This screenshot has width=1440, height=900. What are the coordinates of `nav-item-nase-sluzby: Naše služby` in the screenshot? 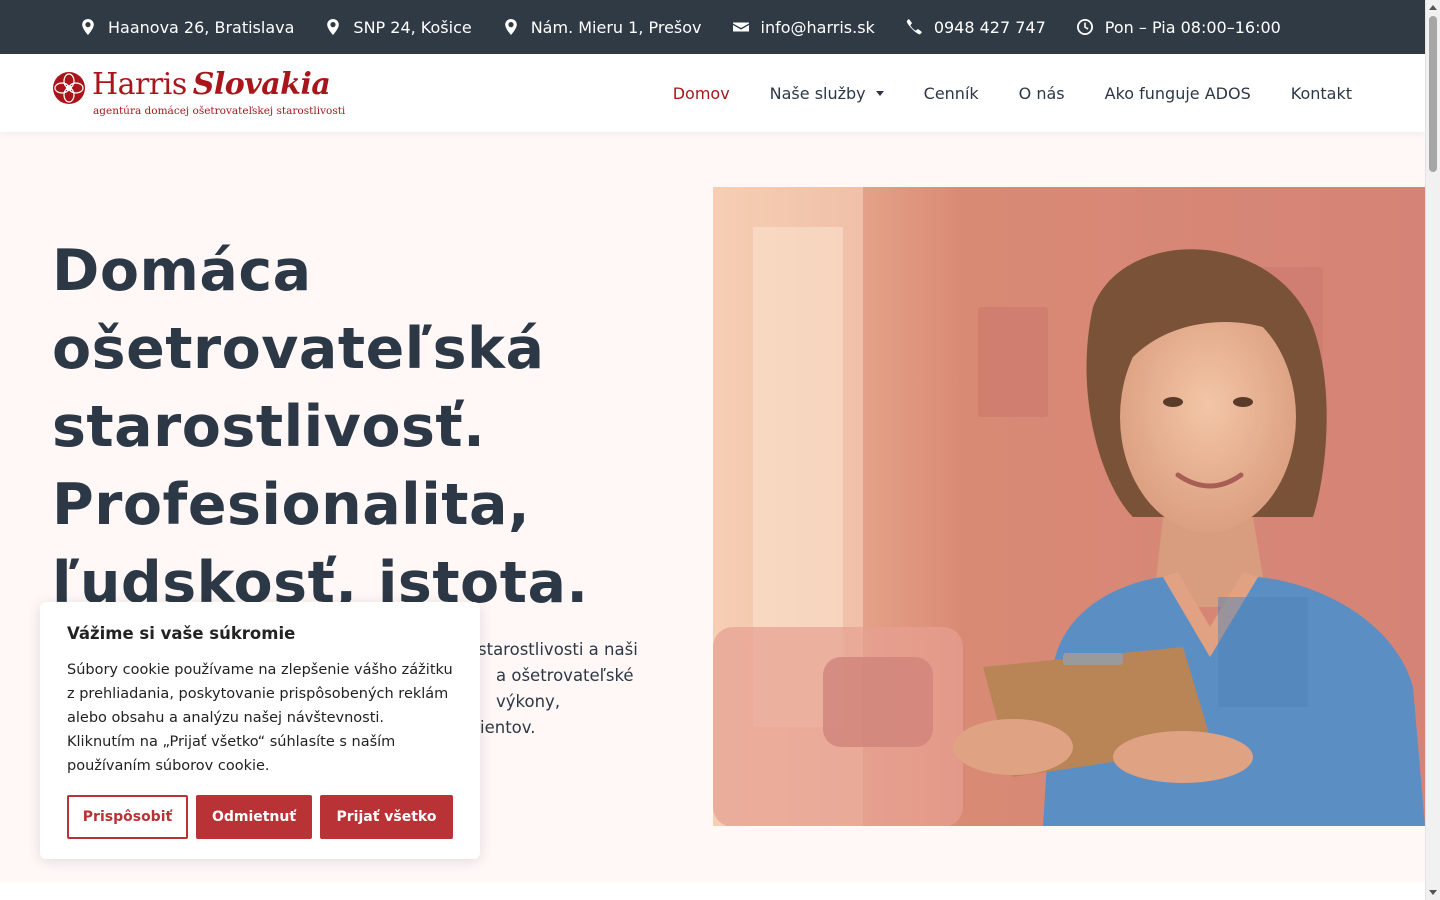 It's located at (827, 93).